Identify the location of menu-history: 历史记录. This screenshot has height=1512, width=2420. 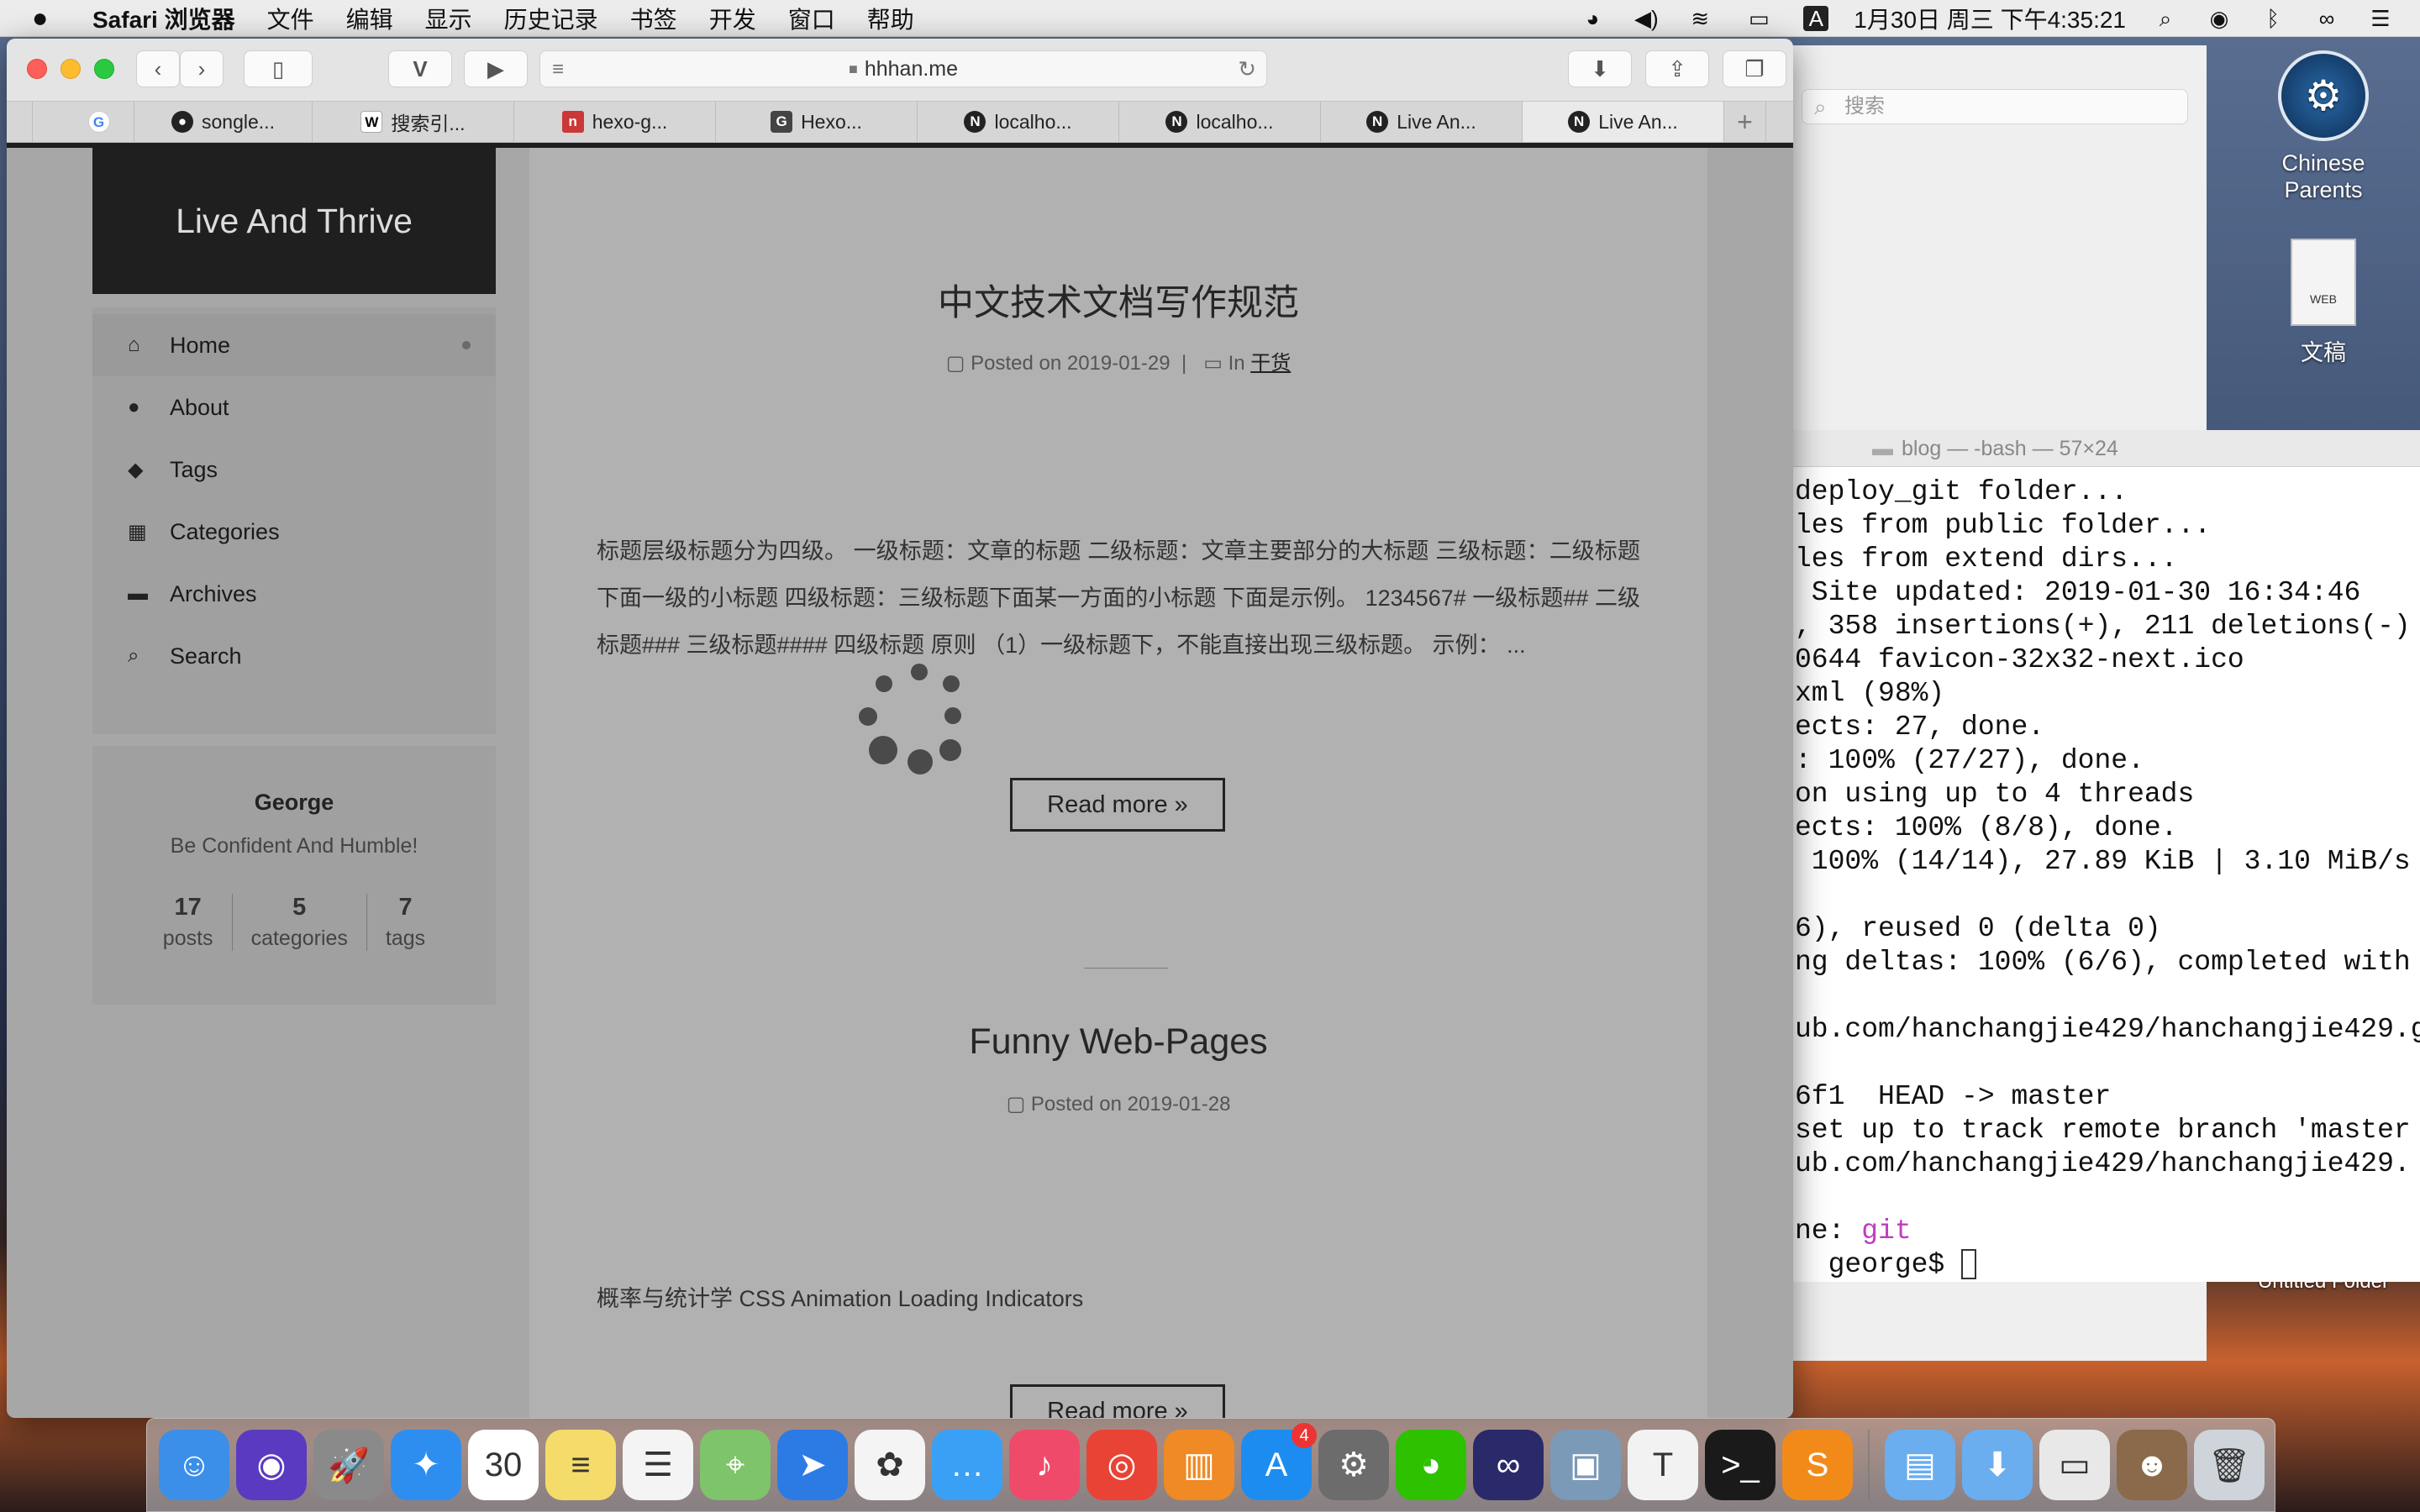
(551, 18).